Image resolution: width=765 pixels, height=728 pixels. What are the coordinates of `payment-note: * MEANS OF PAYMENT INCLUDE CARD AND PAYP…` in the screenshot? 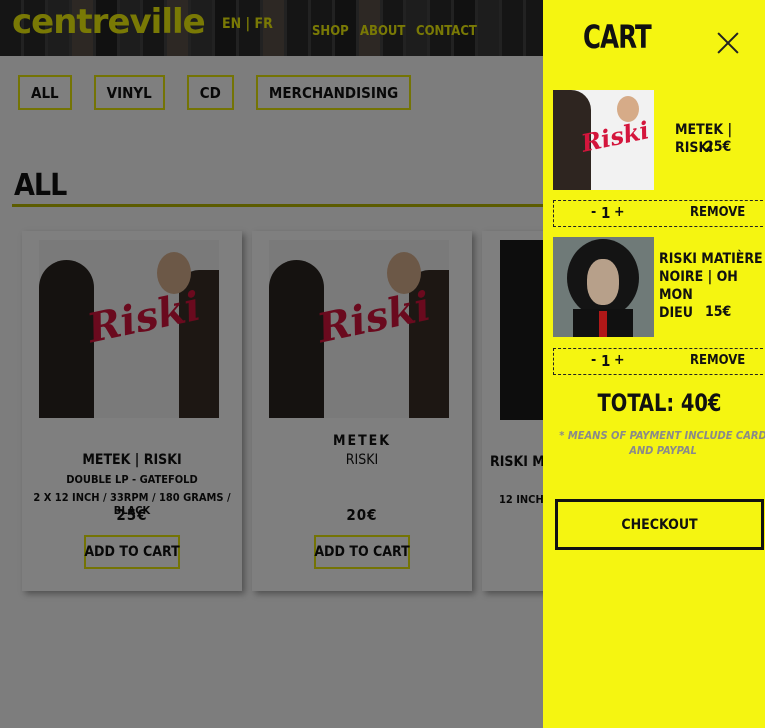 It's located at (662, 443).